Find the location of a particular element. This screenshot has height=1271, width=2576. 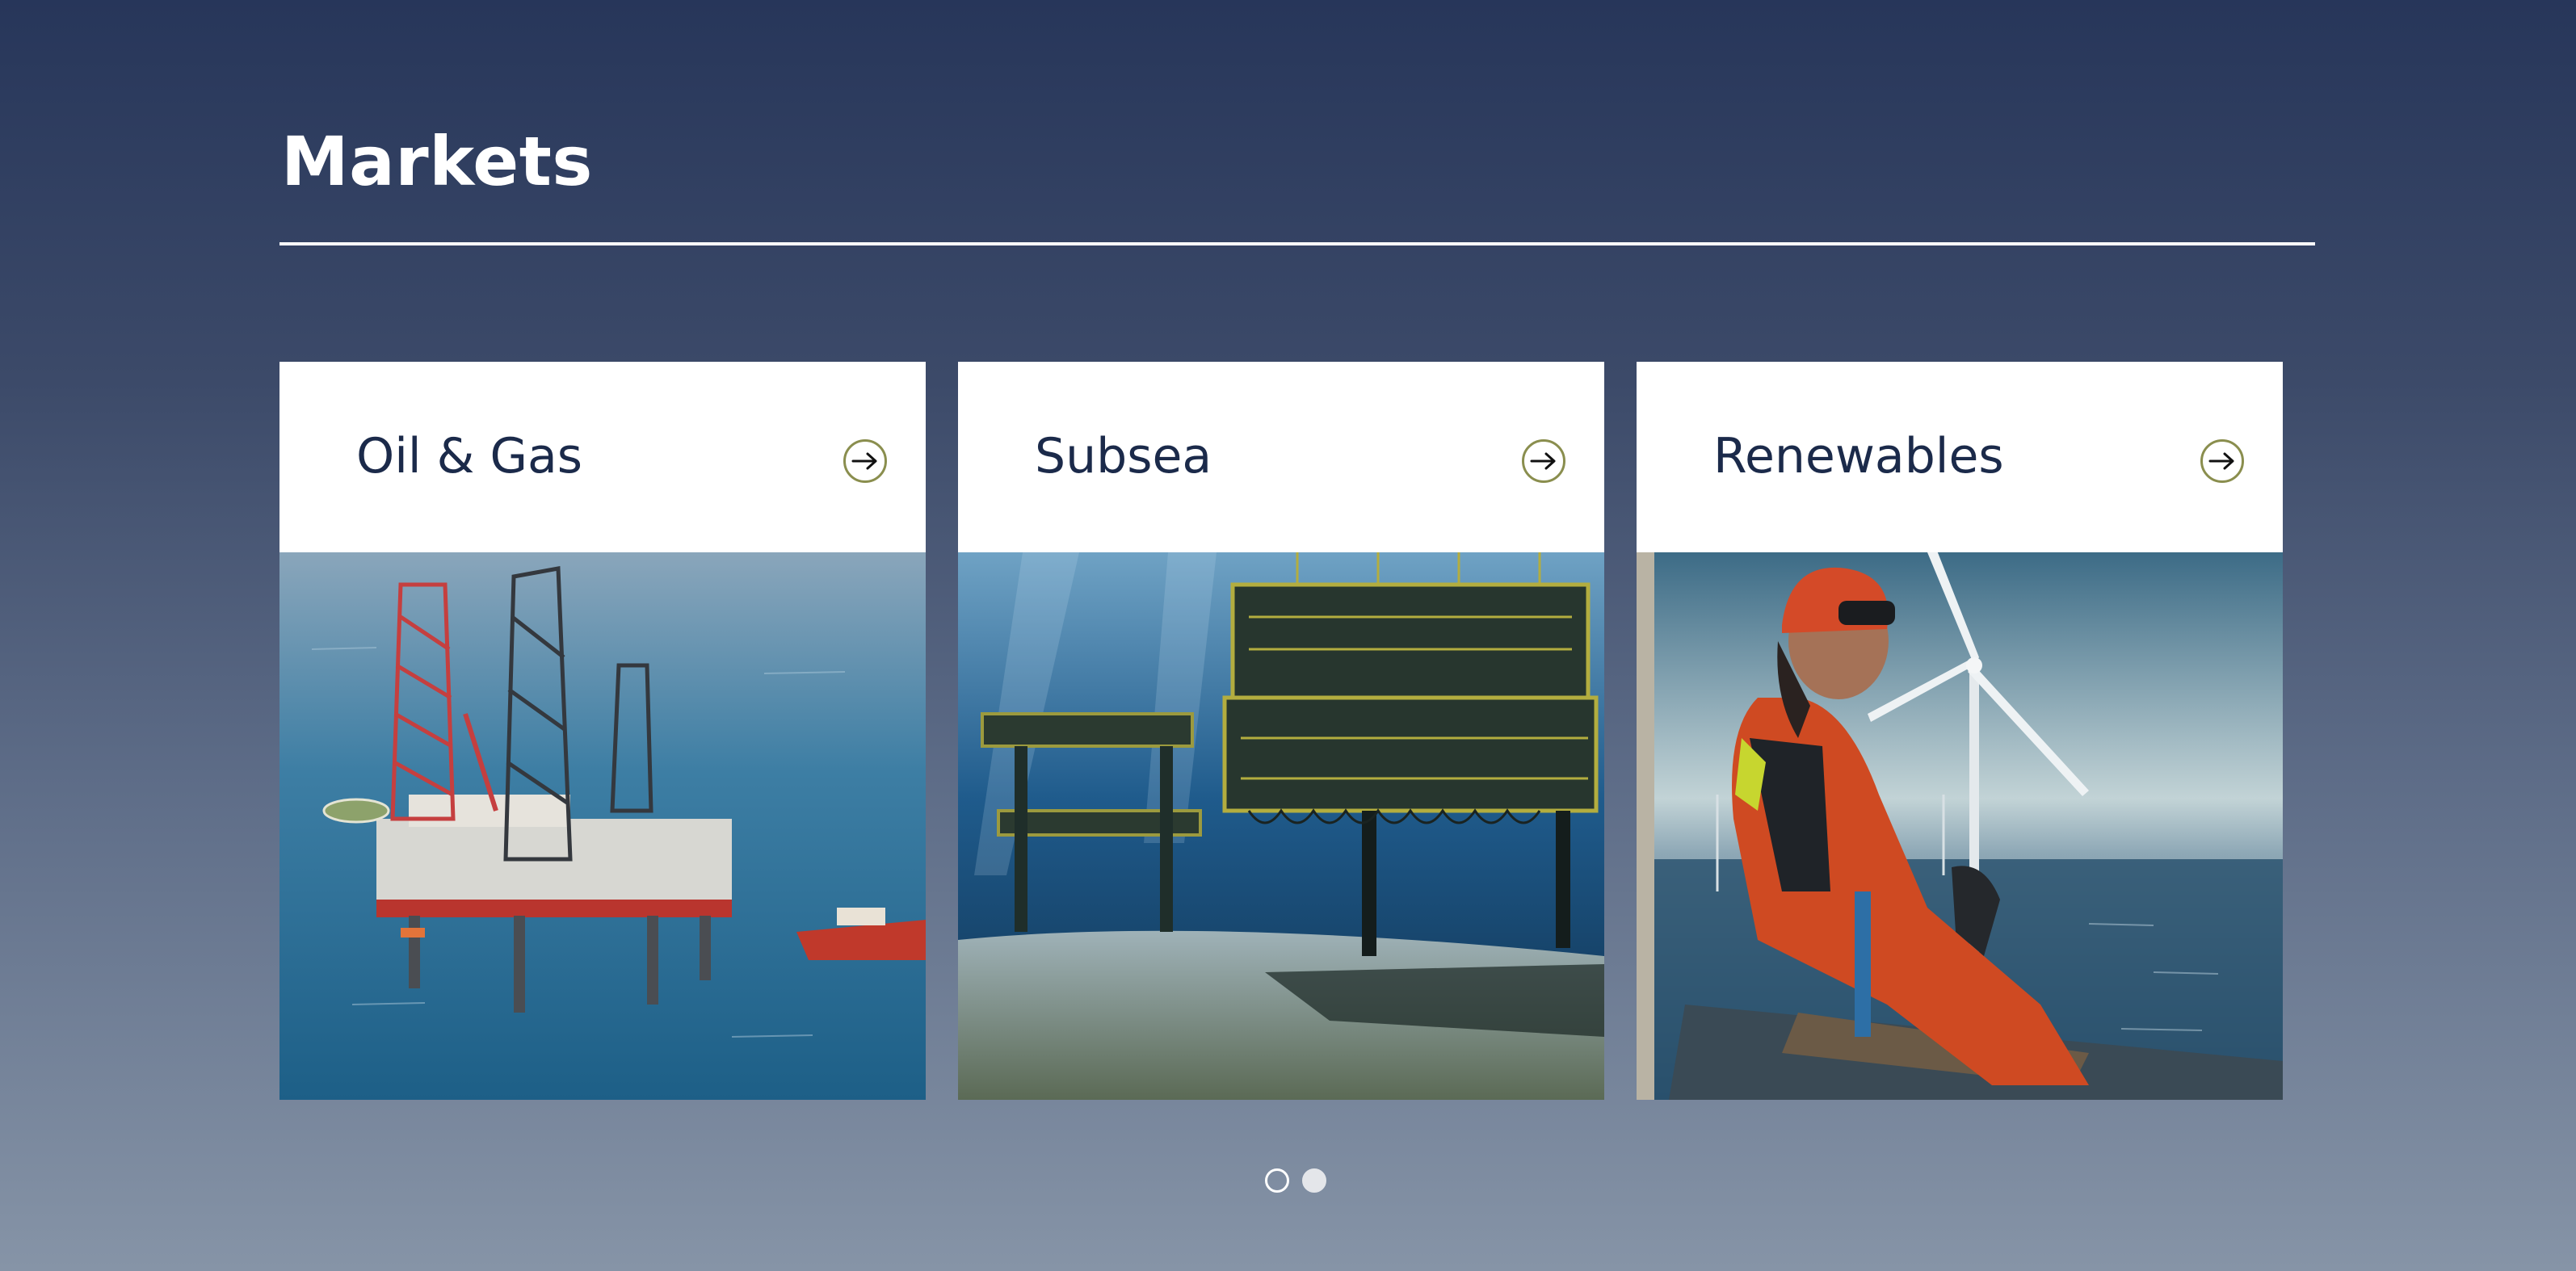

section-title: Markets is located at coordinates (437, 161).